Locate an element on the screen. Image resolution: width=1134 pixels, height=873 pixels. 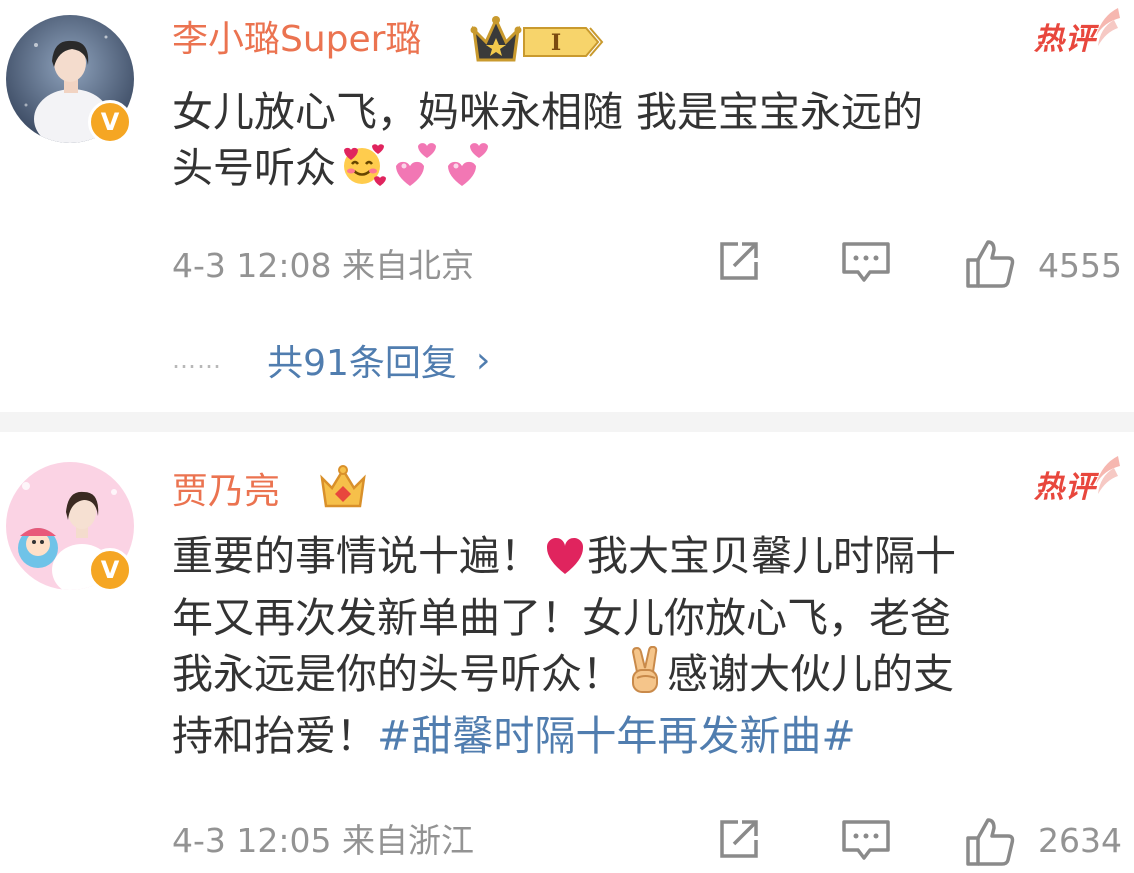
victory-hand-emoji is located at coordinates (646, 676).